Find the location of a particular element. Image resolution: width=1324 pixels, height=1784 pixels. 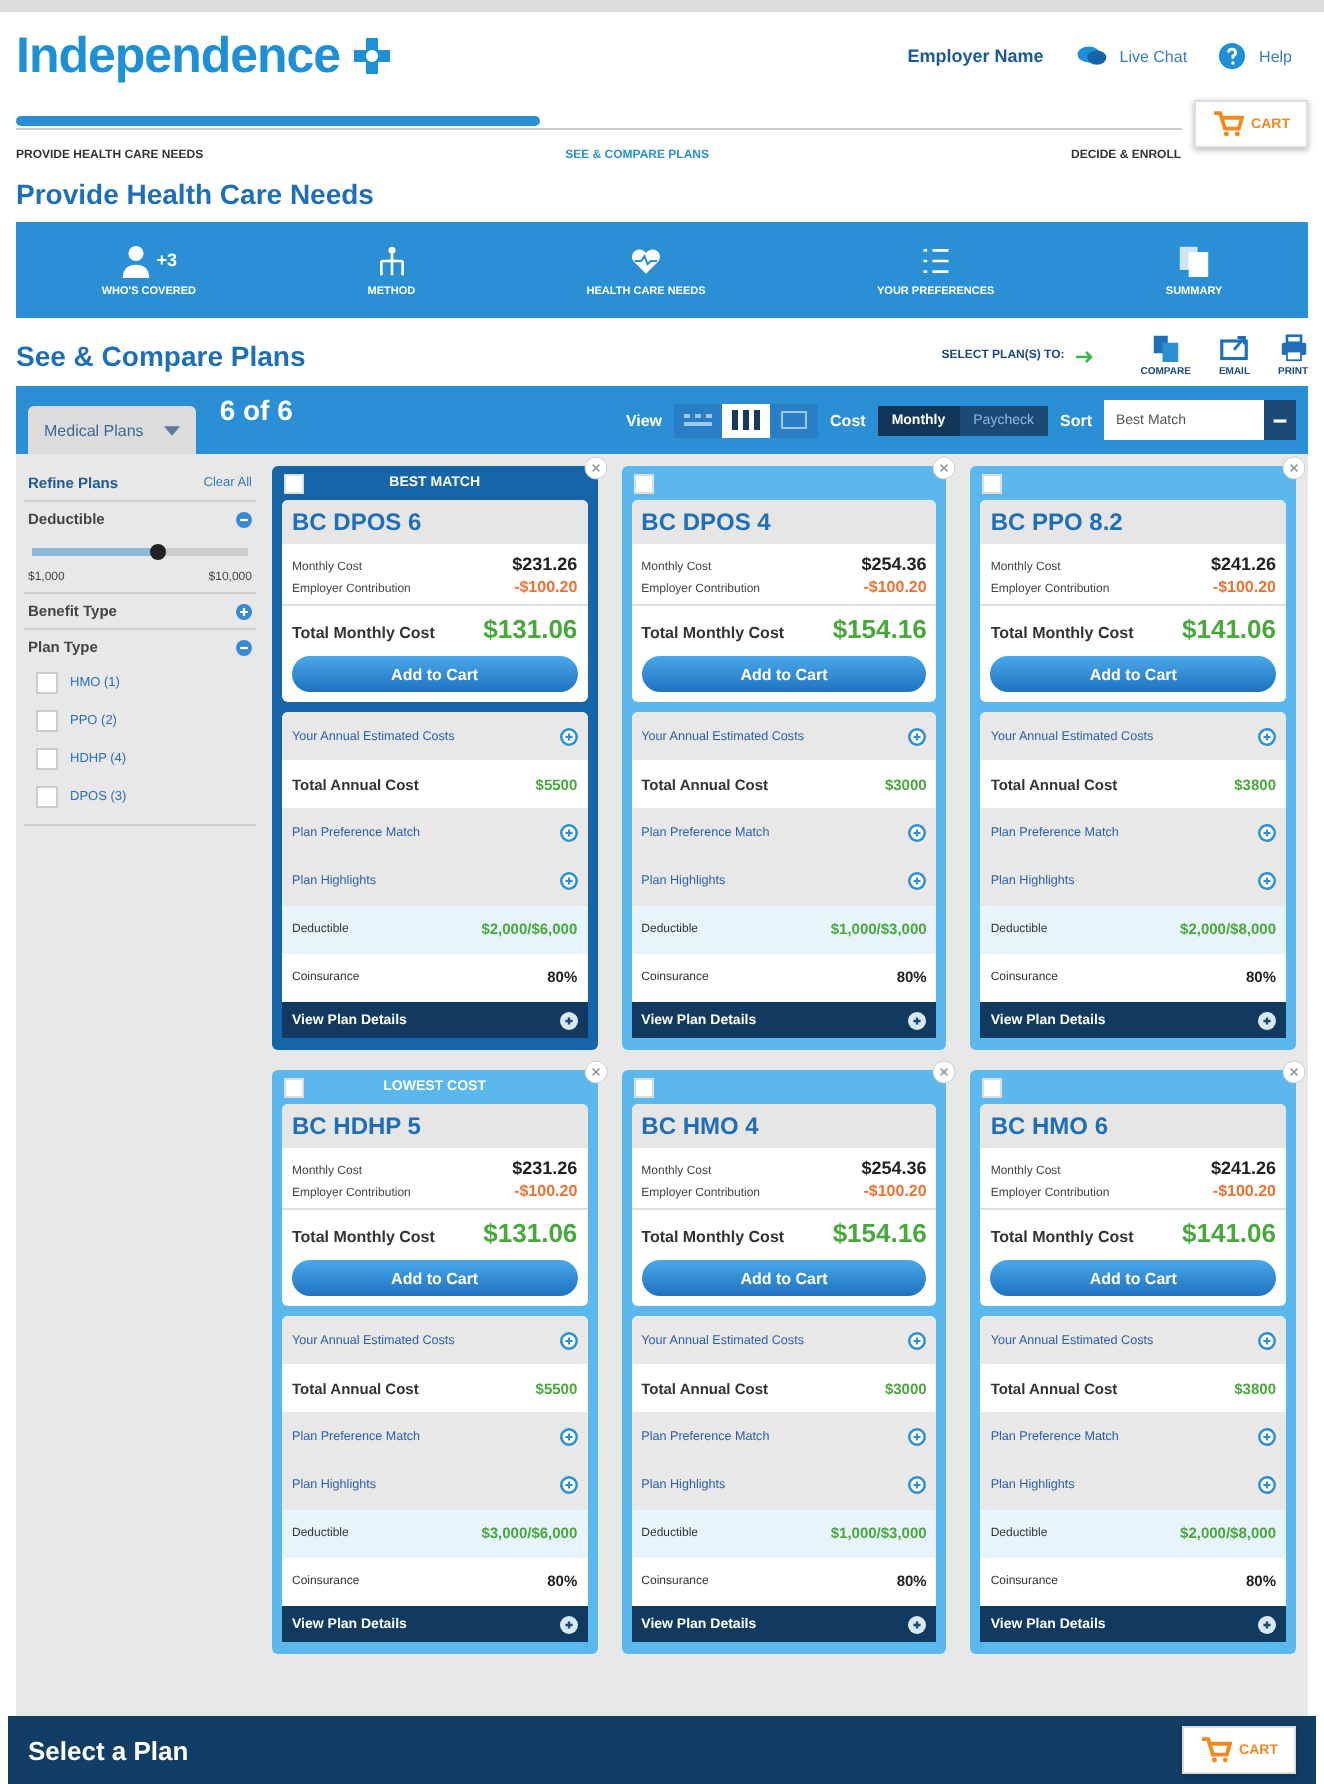

deductible-slider is located at coordinates (140, 552).